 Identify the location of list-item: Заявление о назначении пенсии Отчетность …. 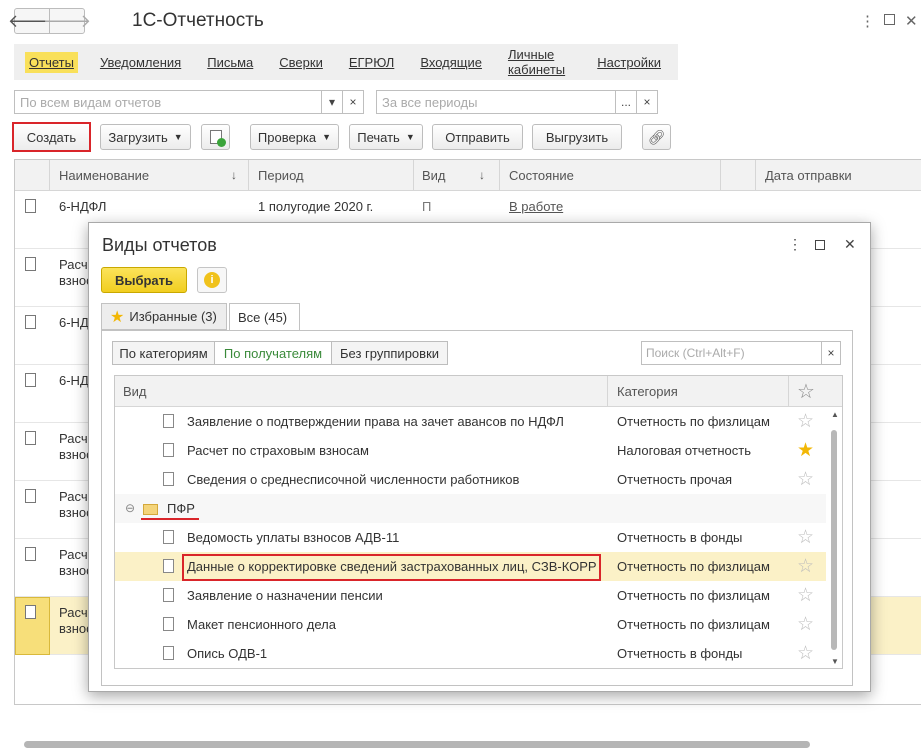
(470, 595).